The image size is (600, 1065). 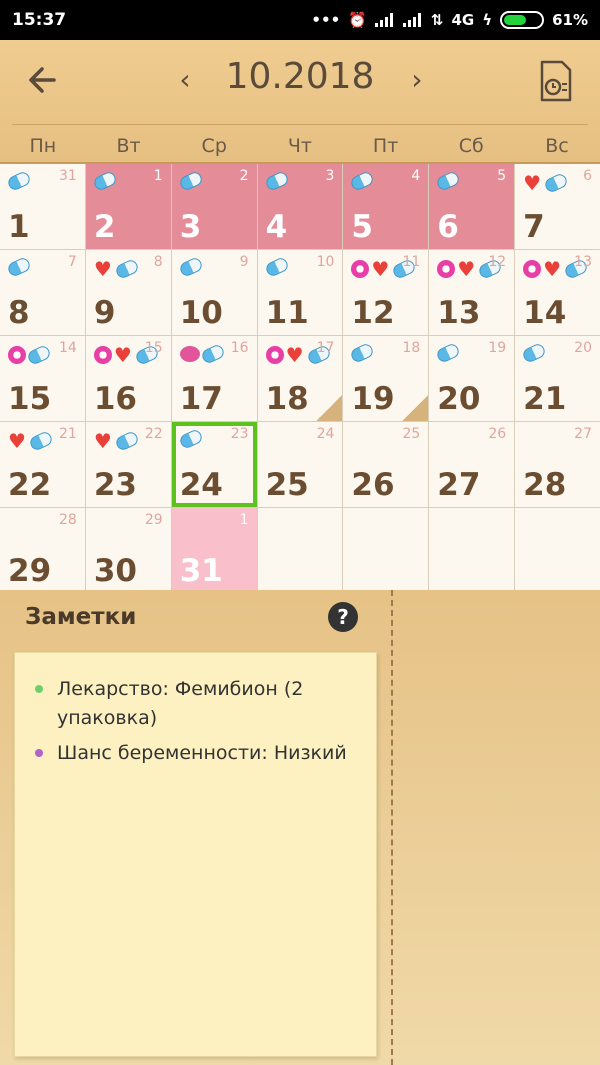 I want to click on day-cell: 25 26, so click(x=386, y=464).